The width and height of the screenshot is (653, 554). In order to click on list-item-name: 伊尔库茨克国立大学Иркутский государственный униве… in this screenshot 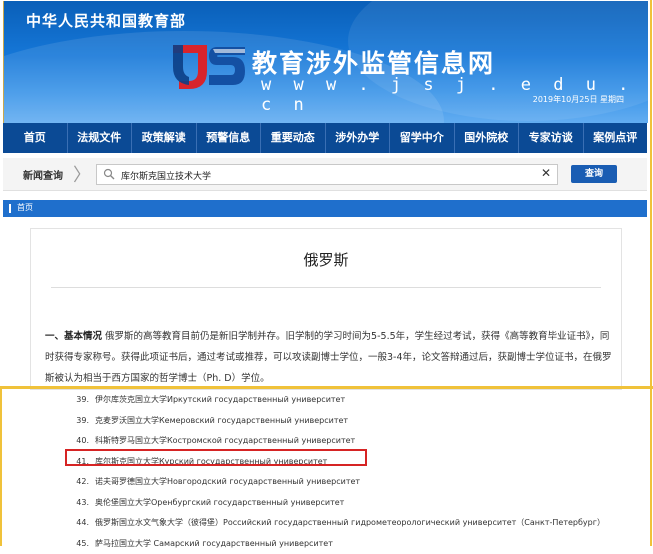, I will do `click(220, 399)`.